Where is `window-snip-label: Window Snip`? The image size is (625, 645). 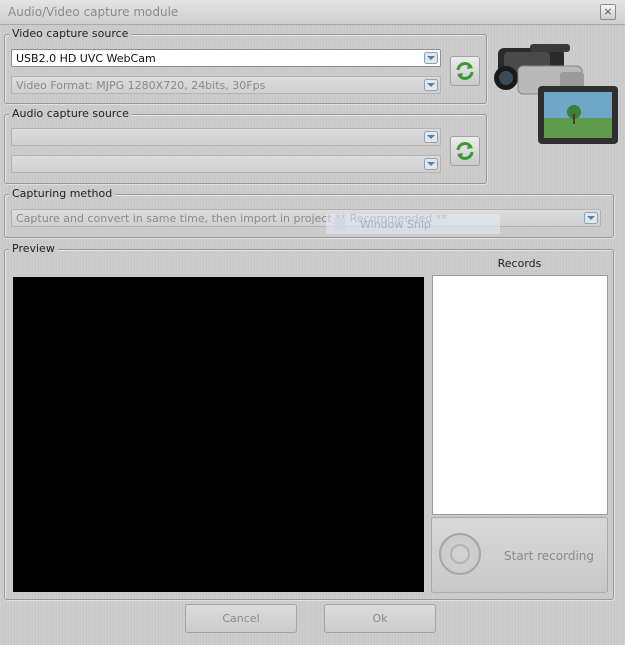 window-snip-label: Window Snip is located at coordinates (395, 224).